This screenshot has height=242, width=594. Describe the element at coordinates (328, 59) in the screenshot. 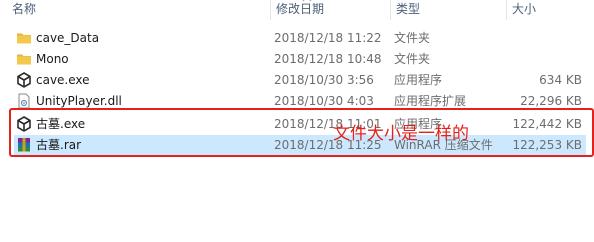

I see `file-date: 2018/12/18 10:48` at that location.